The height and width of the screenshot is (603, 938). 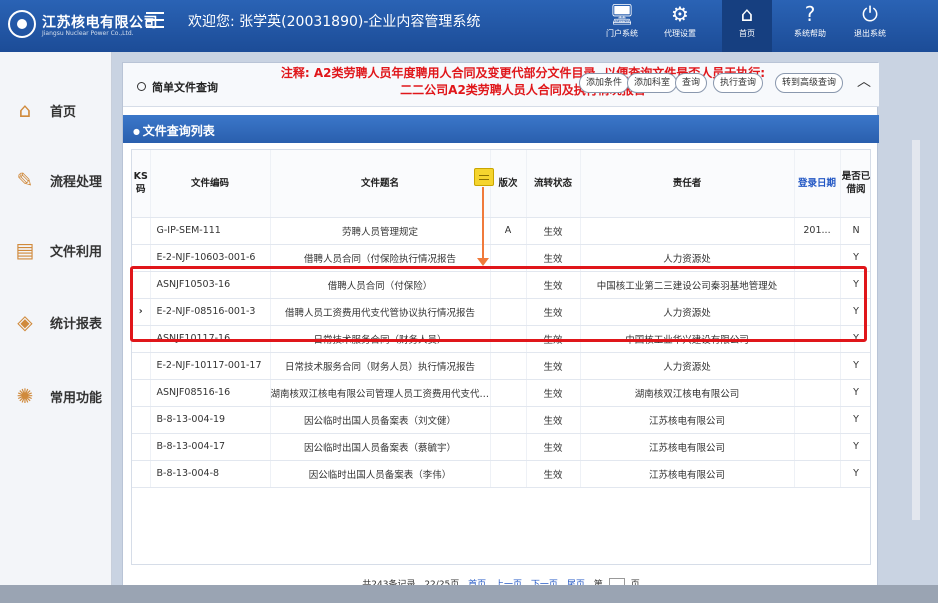 What do you see at coordinates (210, 366) in the screenshot?
I see `cell-code: E-2-NJF-10117-001-17` at bounding box center [210, 366].